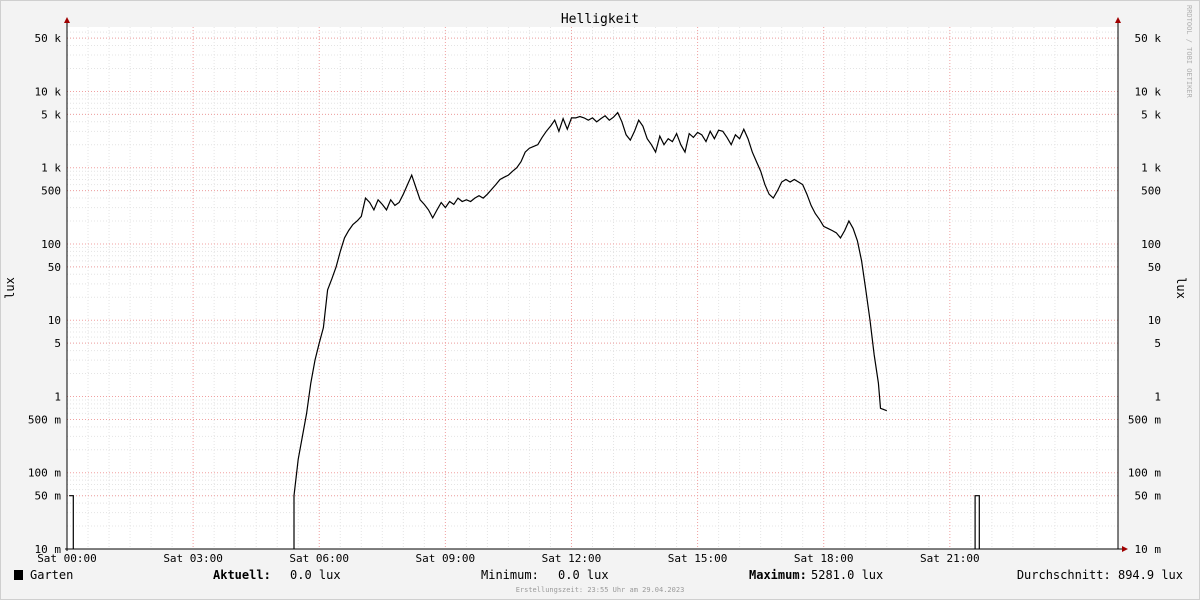  What do you see at coordinates (44, 473) in the screenshot?
I see `y-tick-label-left: 100 m` at bounding box center [44, 473].